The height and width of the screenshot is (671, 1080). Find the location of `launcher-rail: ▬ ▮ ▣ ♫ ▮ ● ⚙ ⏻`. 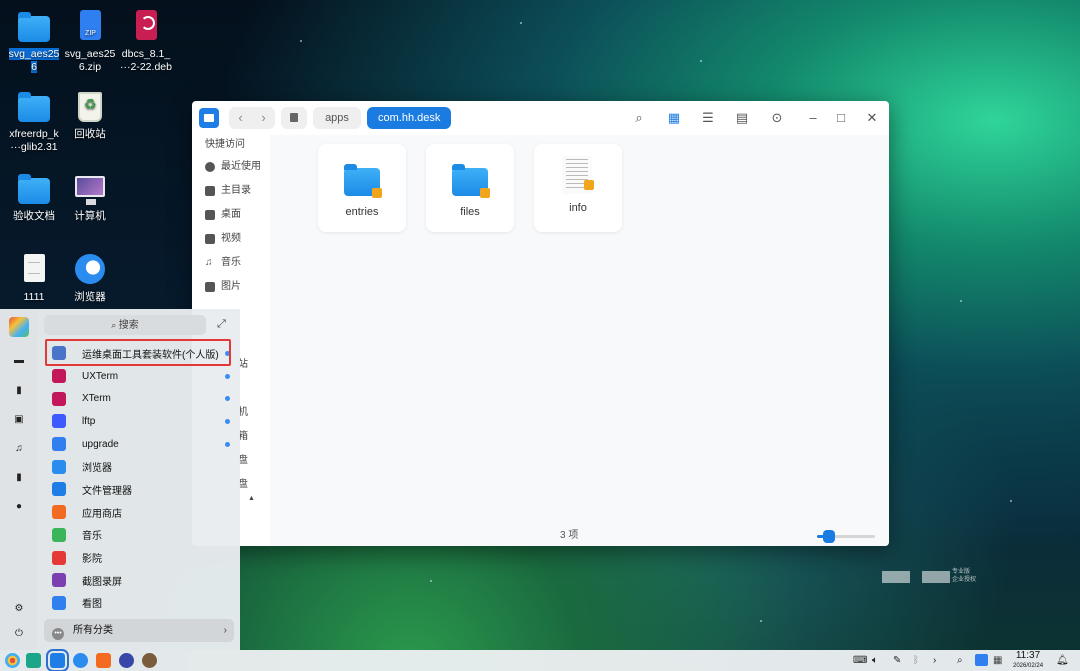

launcher-rail: ▬ ▮ ▣ ♫ ▮ ● ⚙ ⏻ is located at coordinates (18, 479).